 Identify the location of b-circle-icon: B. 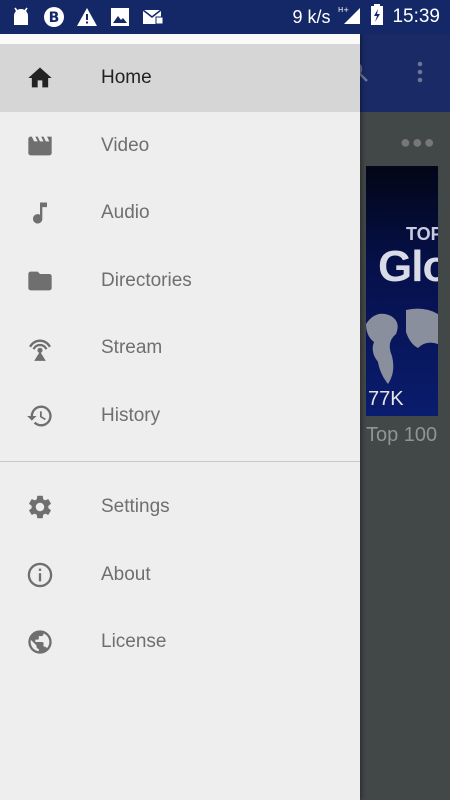
(54, 17).